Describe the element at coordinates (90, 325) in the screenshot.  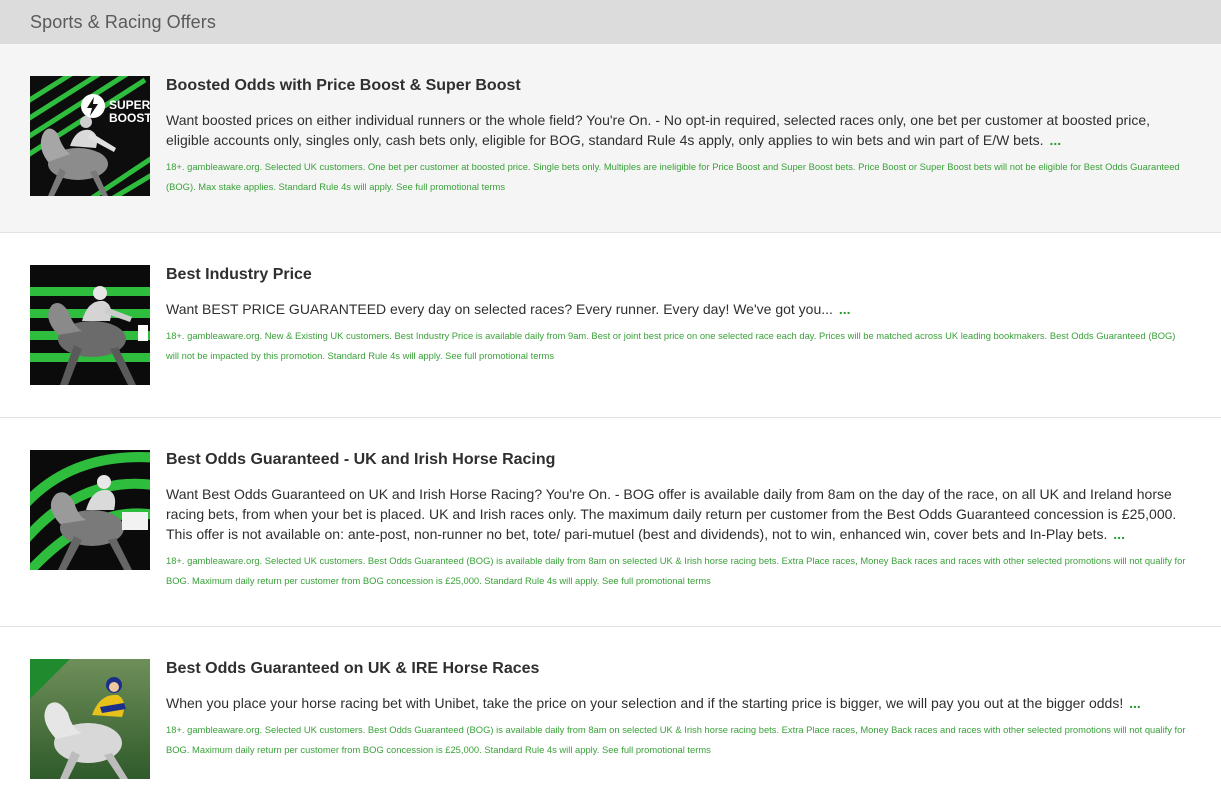
I see `best-industry-price-promo-image` at that location.